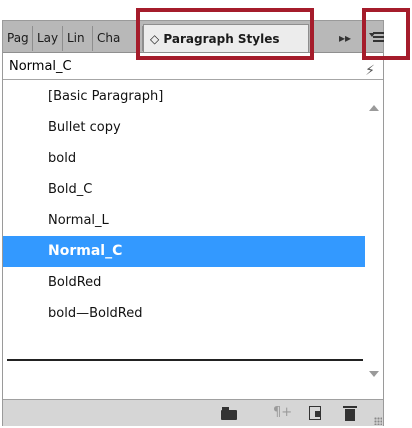 The image size is (412, 428). What do you see at coordinates (374, 108) in the screenshot?
I see `scroll-up-arrow-icon` at bounding box center [374, 108].